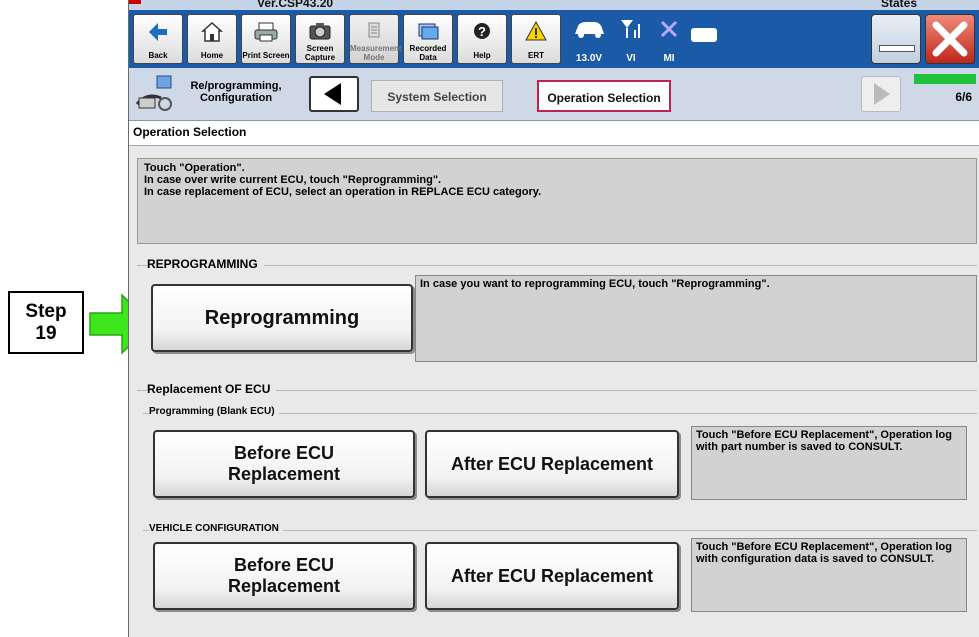  What do you see at coordinates (212, 389) in the screenshot?
I see `replacement-title: Replacement OF ECU` at bounding box center [212, 389].